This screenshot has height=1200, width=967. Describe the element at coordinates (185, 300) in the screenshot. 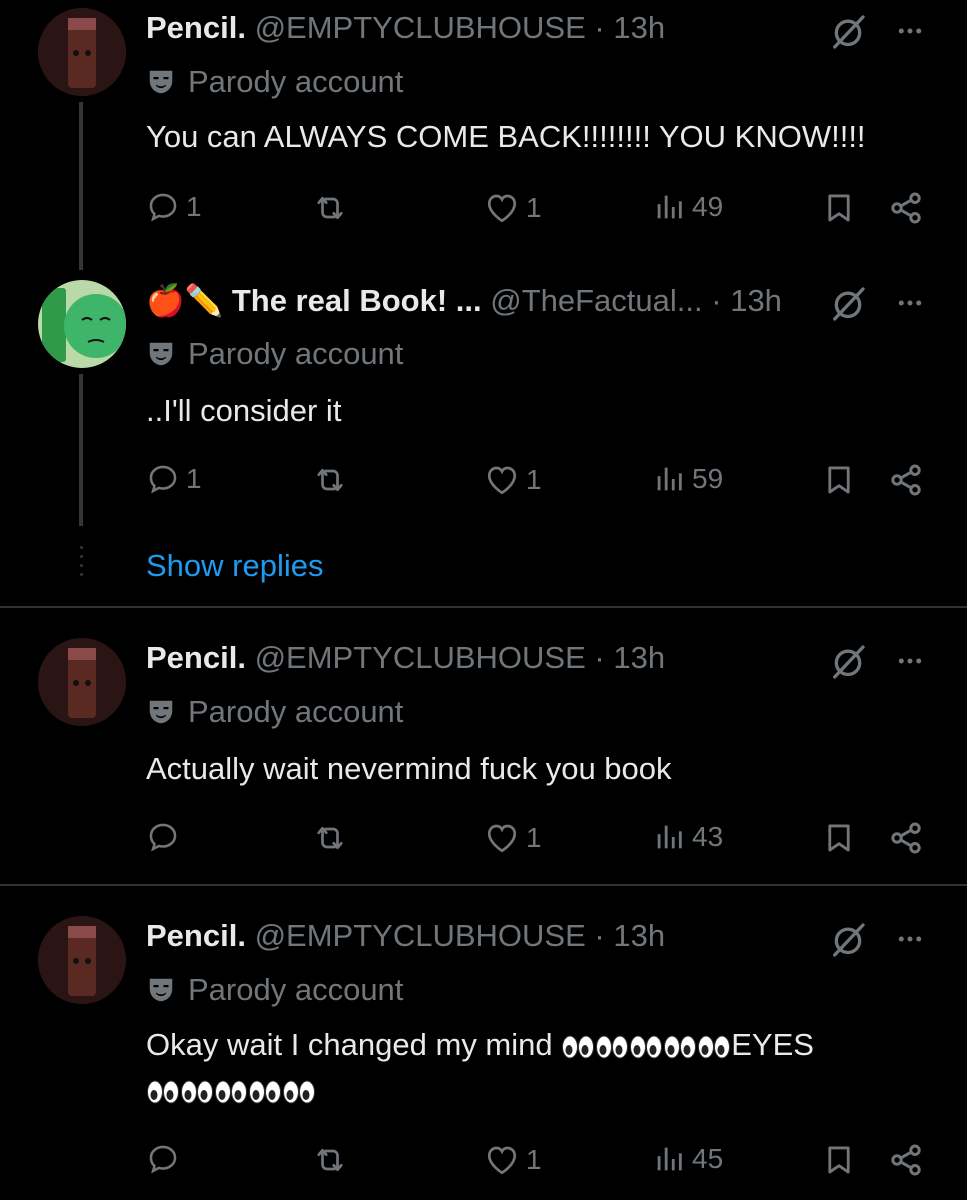

I see `name-emoji: 🍎✏️` at that location.